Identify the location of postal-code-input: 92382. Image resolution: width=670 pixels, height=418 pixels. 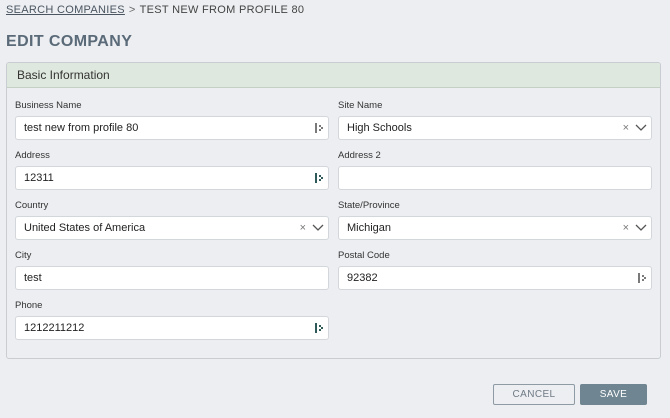
(495, 278).